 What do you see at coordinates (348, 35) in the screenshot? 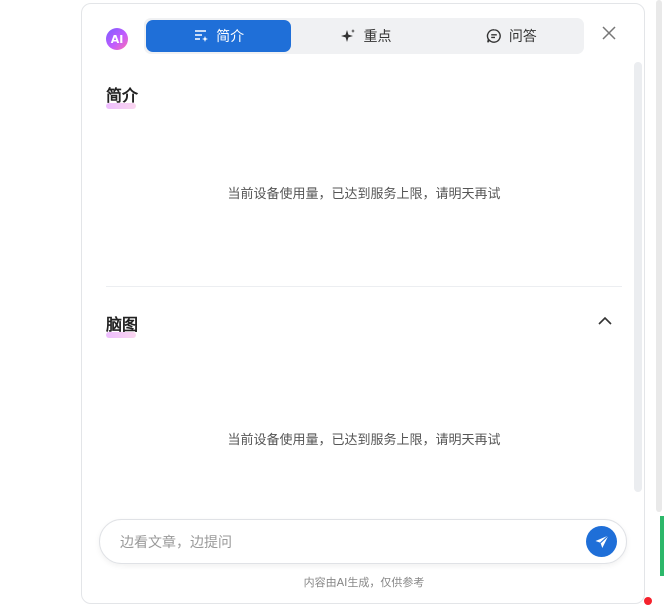
I see `sparkle-icon` at bounding box center [348, 35].